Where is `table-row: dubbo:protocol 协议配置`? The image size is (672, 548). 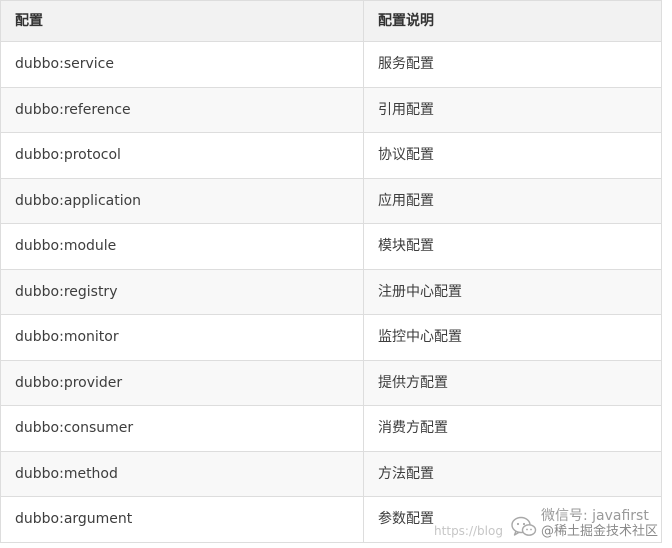
table-row: dubbo:protocol 协议配置 is located at coordinates (331, 155).